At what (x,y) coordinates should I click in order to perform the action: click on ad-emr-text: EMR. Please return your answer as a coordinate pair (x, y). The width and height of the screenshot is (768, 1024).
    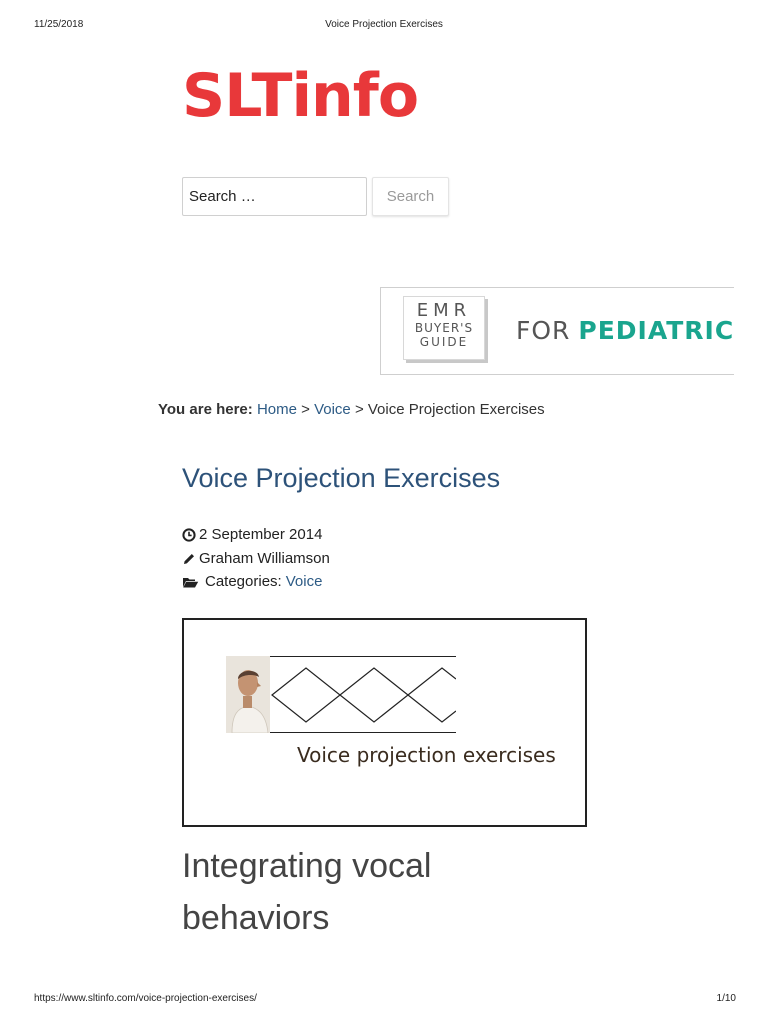
    Looking at the image, I should click on (444, 310).